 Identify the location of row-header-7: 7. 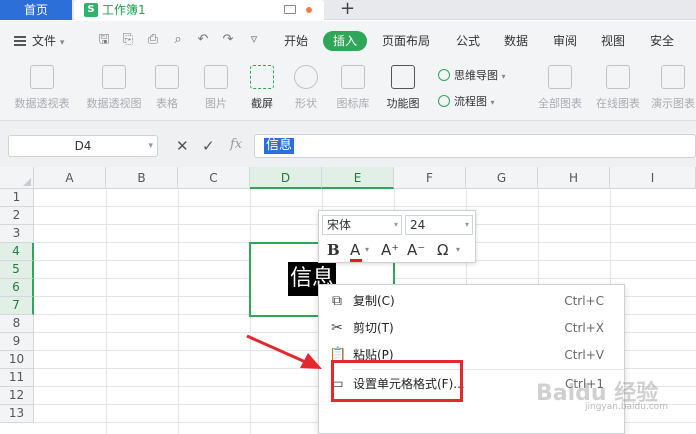
(17, 306).